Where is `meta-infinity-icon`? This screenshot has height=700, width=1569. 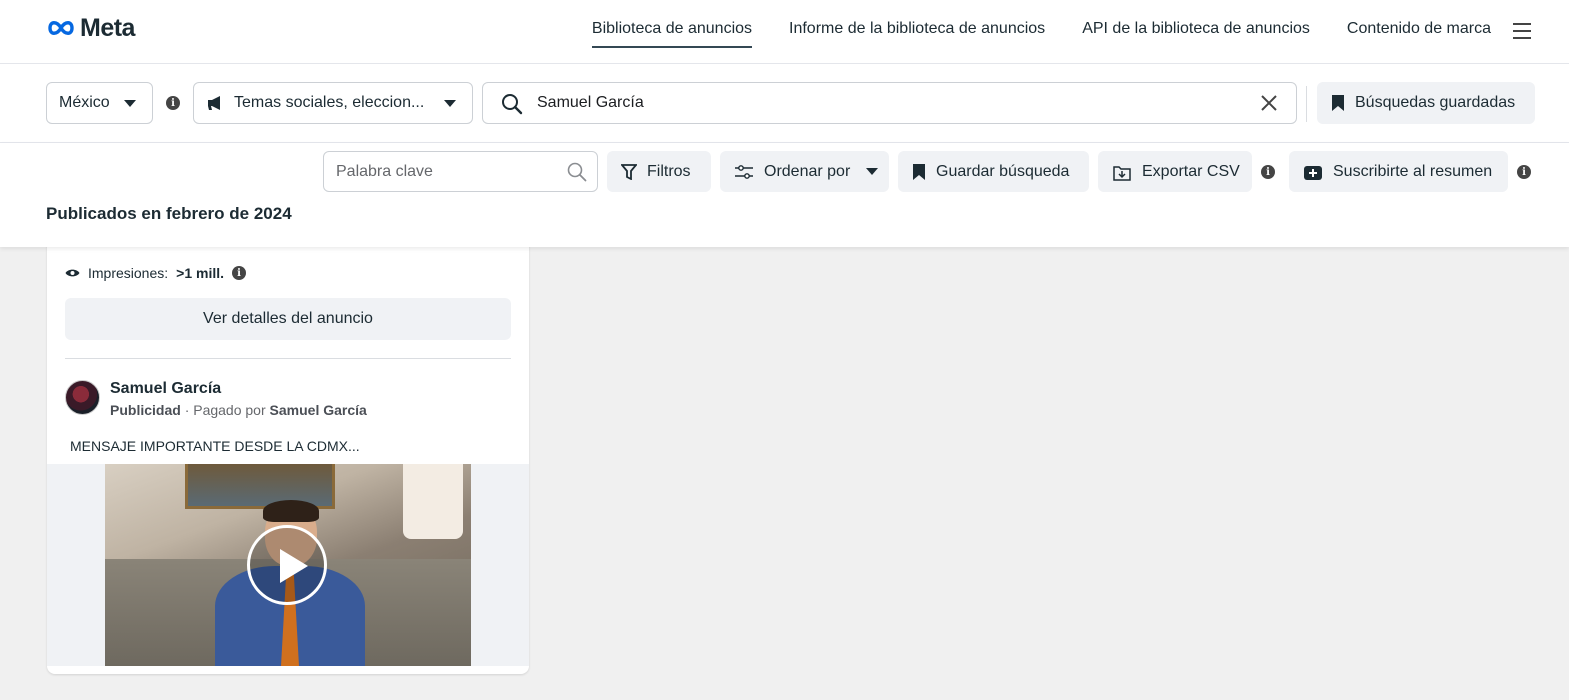 meta-infinity-icon is located at coordinates (61, 28).